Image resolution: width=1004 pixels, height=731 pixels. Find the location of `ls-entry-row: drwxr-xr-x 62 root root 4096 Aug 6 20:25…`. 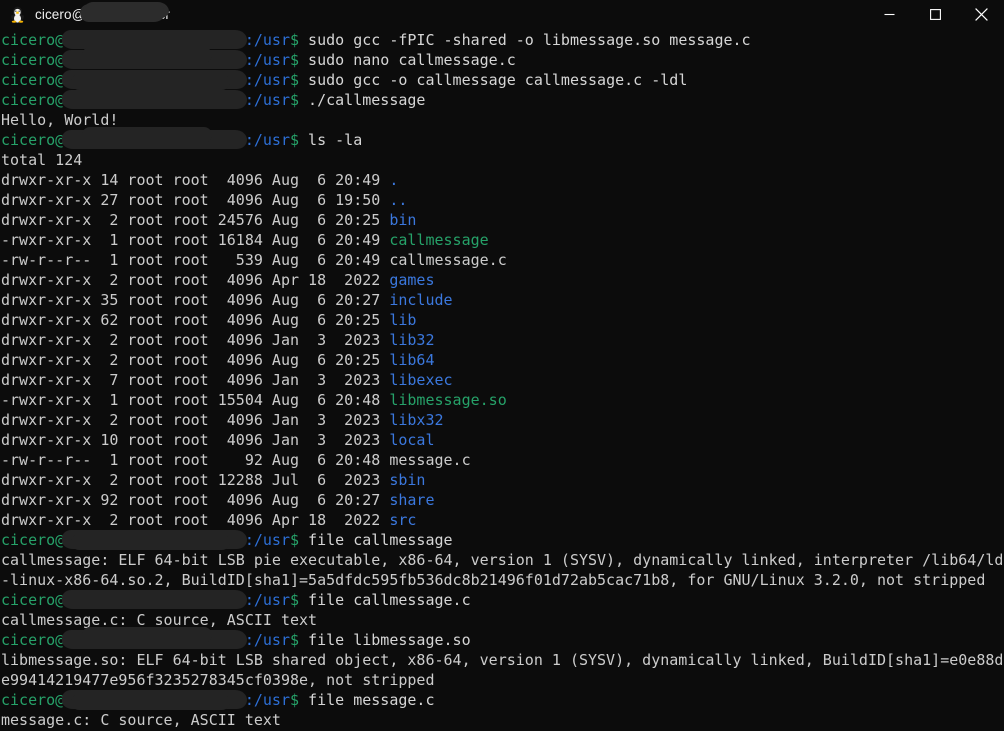

ls-entry-row: drwxr-xr-x 62 root root 4096 Aug 6 20:25… is located at coordinates (502, 320).